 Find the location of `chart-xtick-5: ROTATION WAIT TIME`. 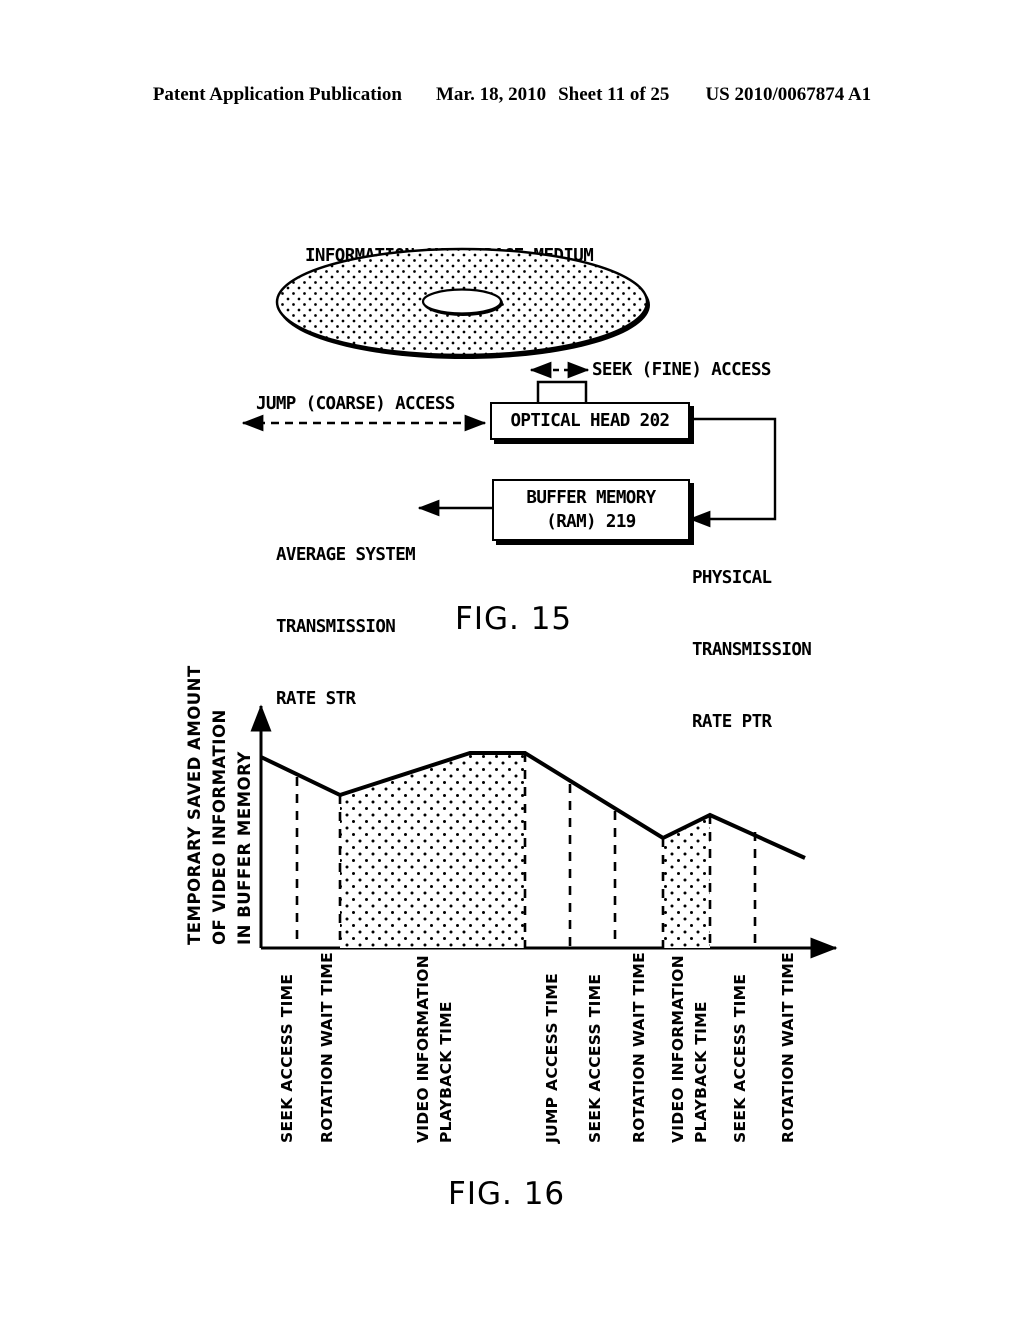

chart-xtick-5: ROTATION WAIT TIME is located at coordinates (639, 1047).